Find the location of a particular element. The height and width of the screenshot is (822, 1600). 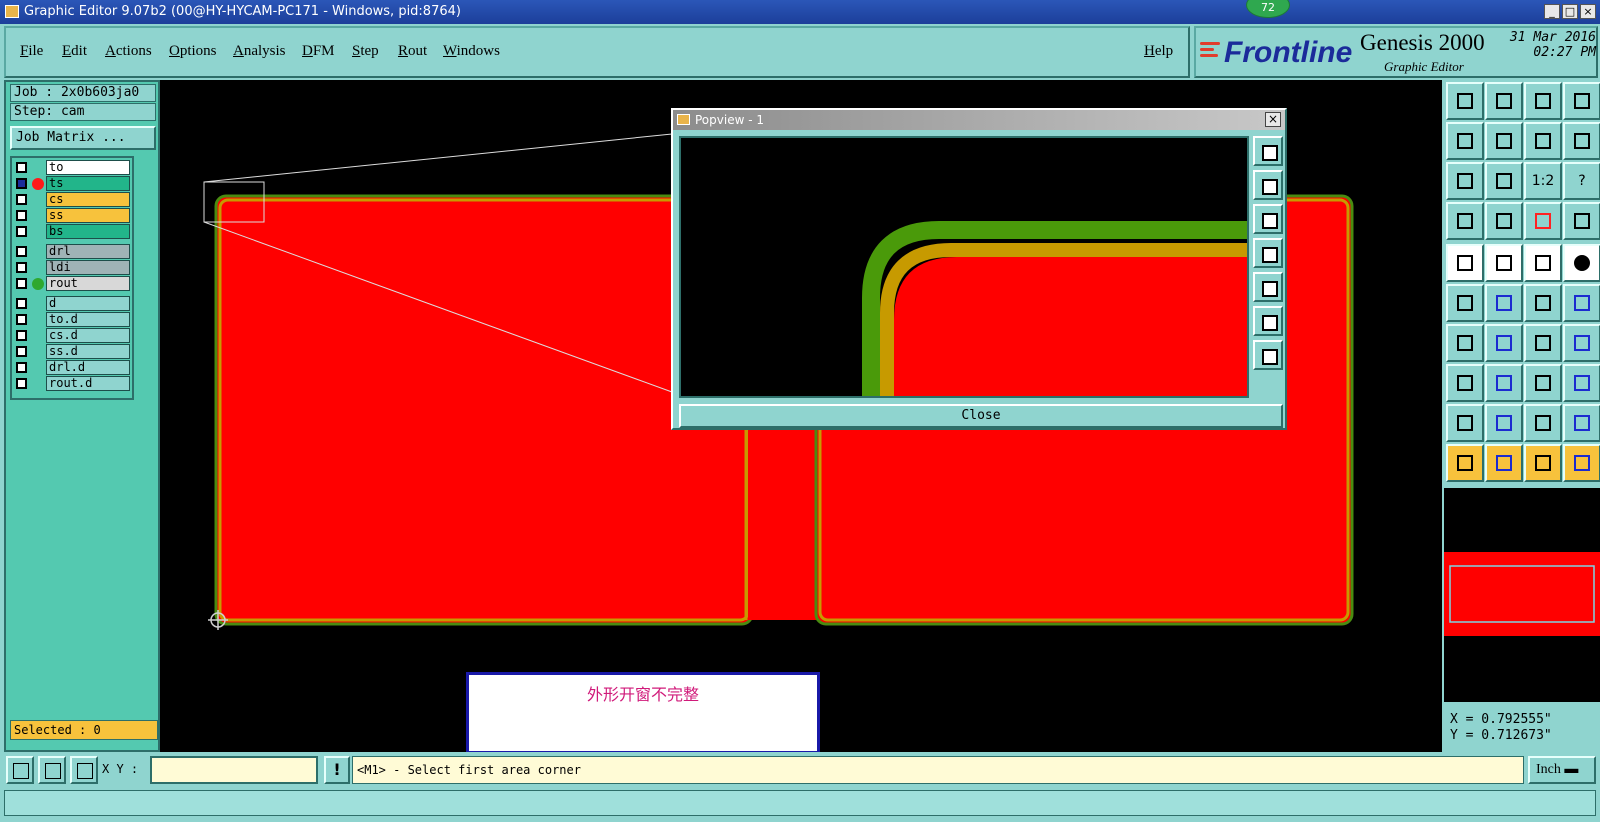

layer-name: drl is located at coordinates (88, 251).